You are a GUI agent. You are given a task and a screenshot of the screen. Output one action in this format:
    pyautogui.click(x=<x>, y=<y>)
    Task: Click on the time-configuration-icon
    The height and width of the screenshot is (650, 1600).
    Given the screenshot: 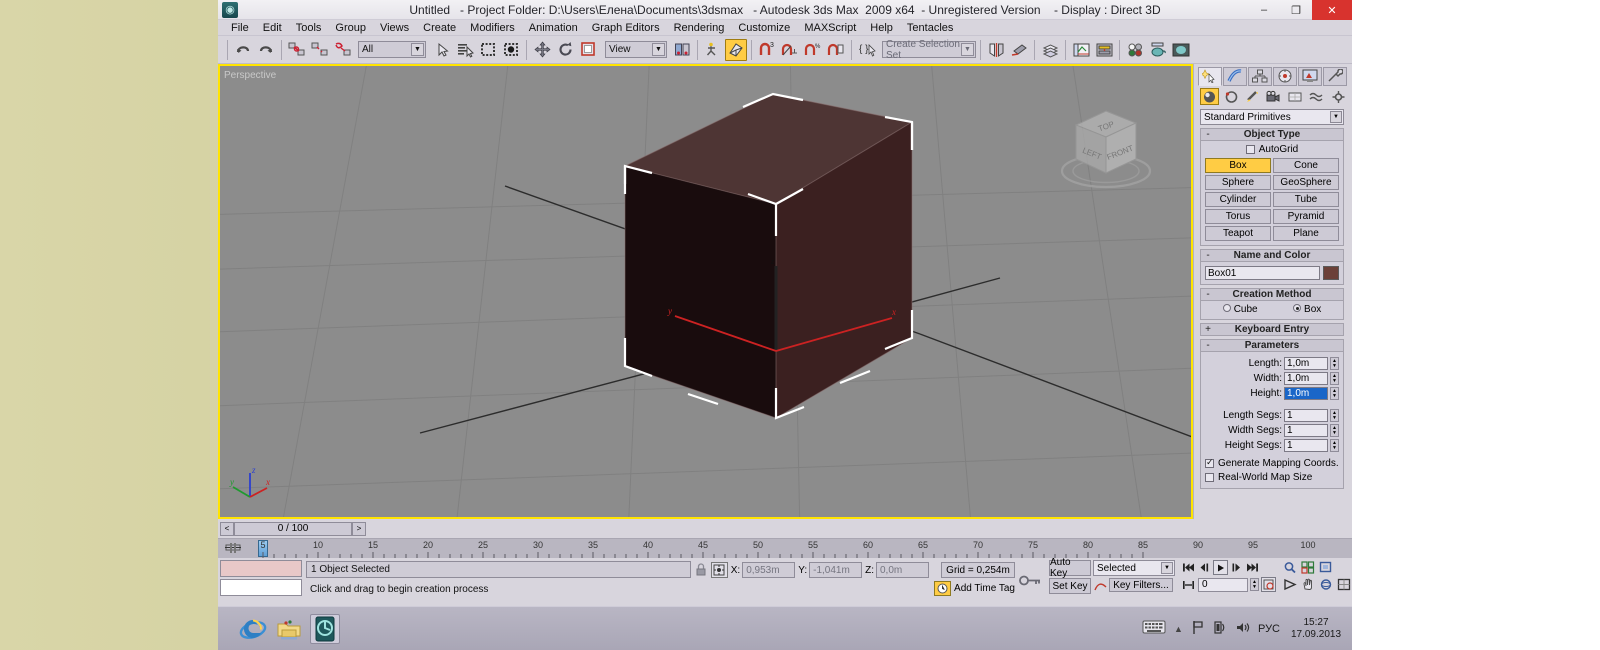 What is the action you would take?
    pyautogui.click(x=1268, y=584)
    